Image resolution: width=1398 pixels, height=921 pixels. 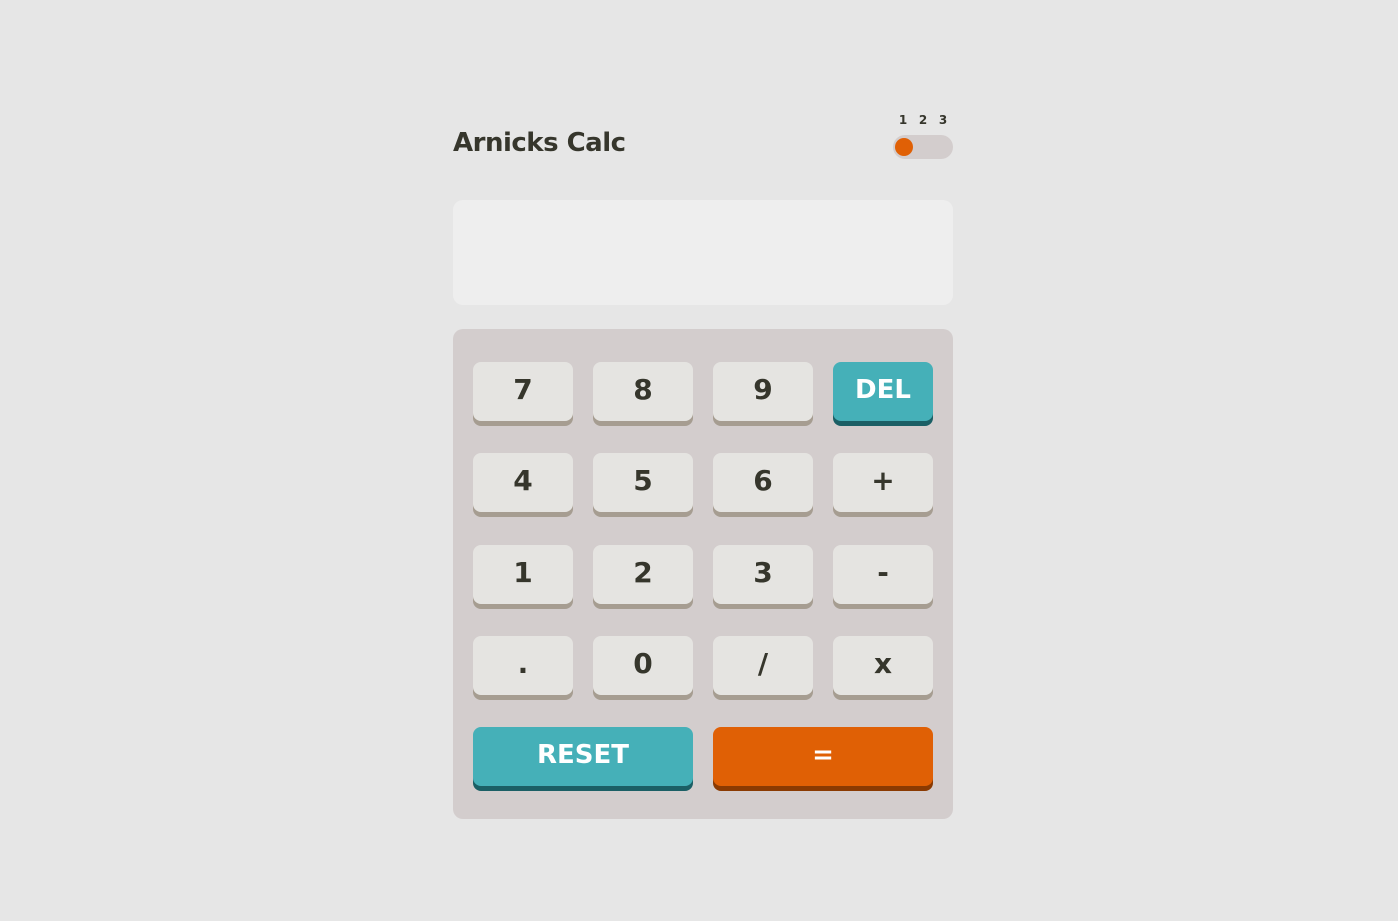 What do you see at coordinates (643, 665) in the screenshot?
I see `key-0: 0` at bounding box center [643, 665].